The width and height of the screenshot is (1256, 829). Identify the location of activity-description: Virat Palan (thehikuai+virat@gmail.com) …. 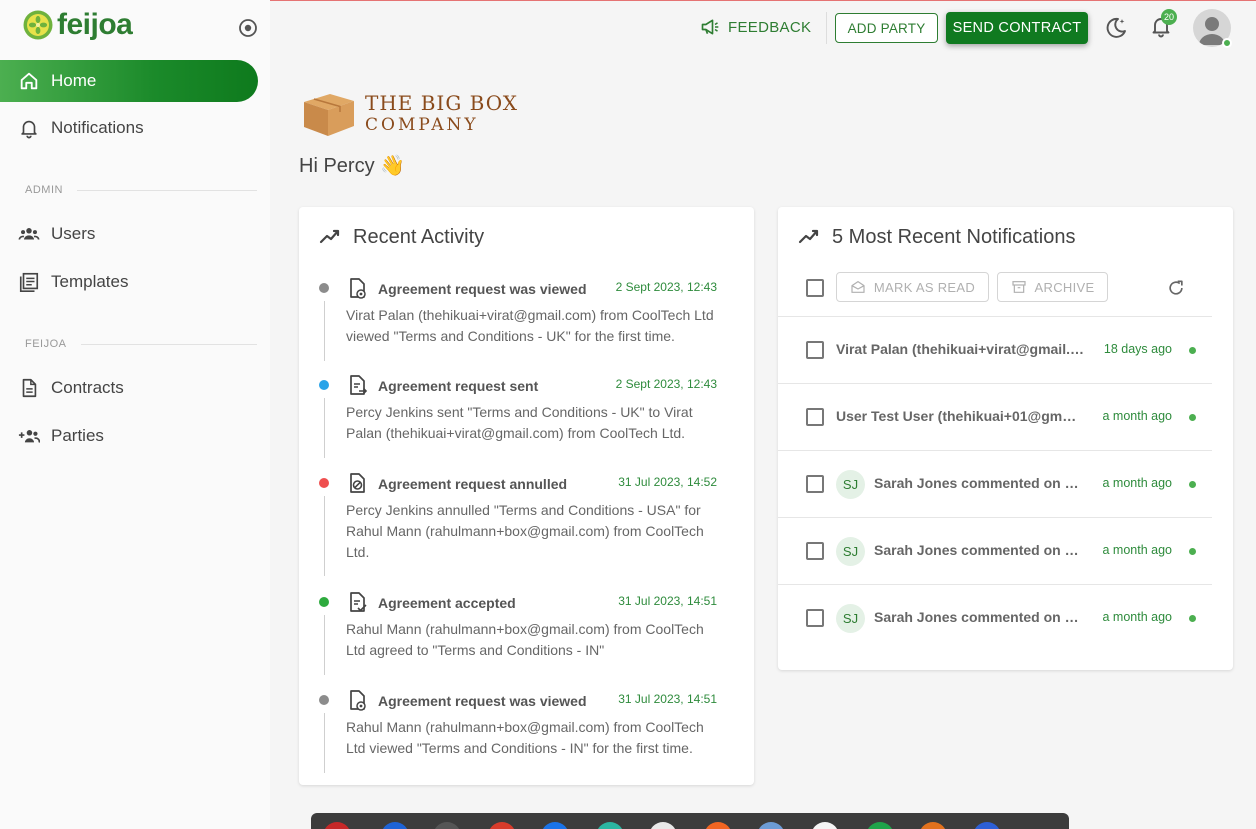
(530, 325).